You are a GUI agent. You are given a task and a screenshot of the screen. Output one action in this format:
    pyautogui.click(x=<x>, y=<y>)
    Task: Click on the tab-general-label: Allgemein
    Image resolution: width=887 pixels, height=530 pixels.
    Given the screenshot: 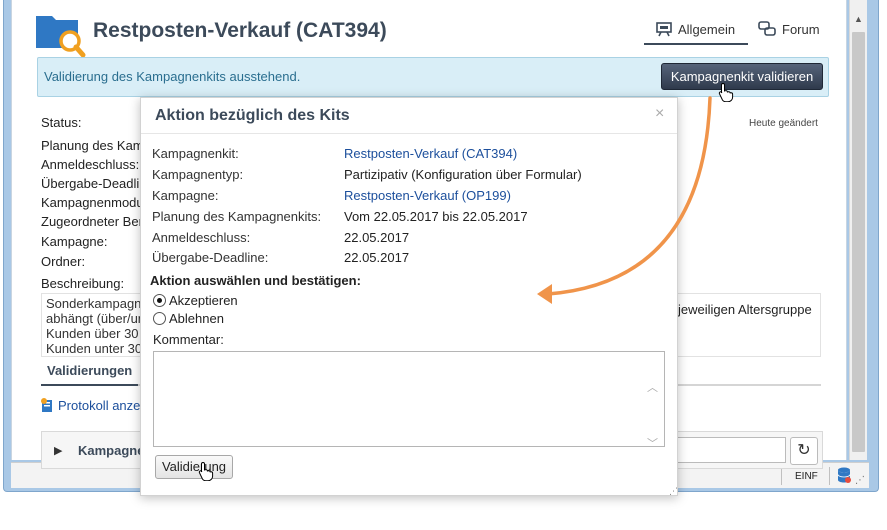 What is the action you would take?
    pyautogui.click(x=707, y=29)
    